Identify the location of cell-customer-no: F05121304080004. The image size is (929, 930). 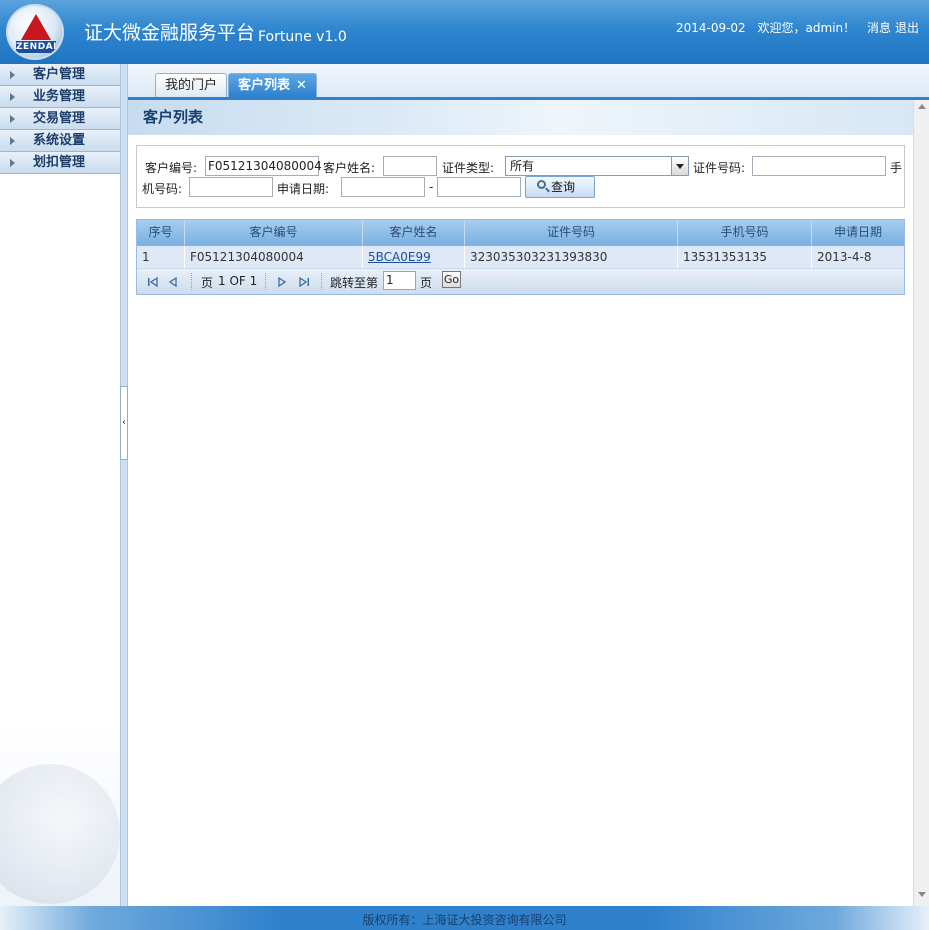
(274, 257).